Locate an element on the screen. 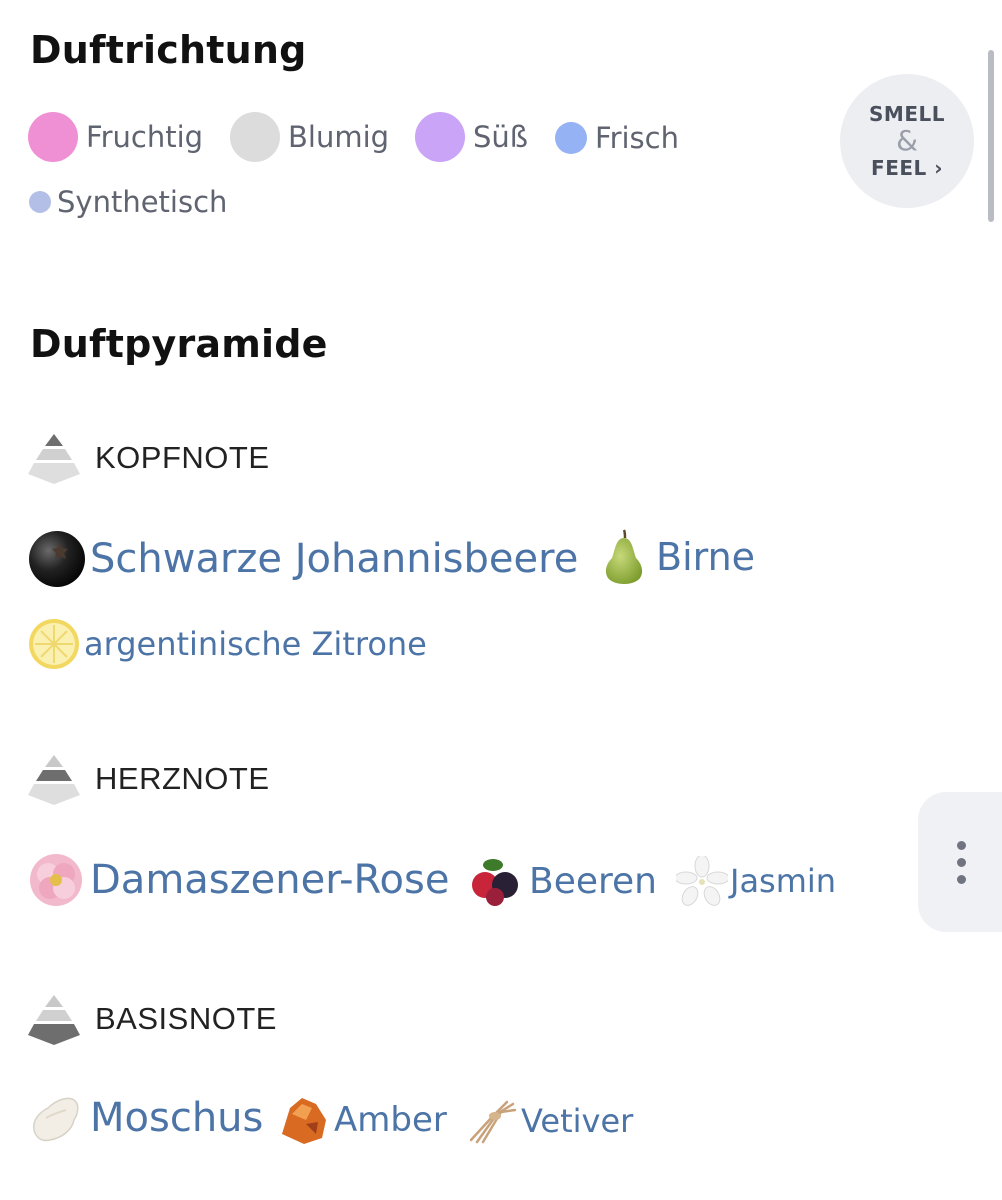 This screenshot has width=1002, height=1200. smell-feel-button: SMELL & FEEL › is located at coordinates (907, 141).